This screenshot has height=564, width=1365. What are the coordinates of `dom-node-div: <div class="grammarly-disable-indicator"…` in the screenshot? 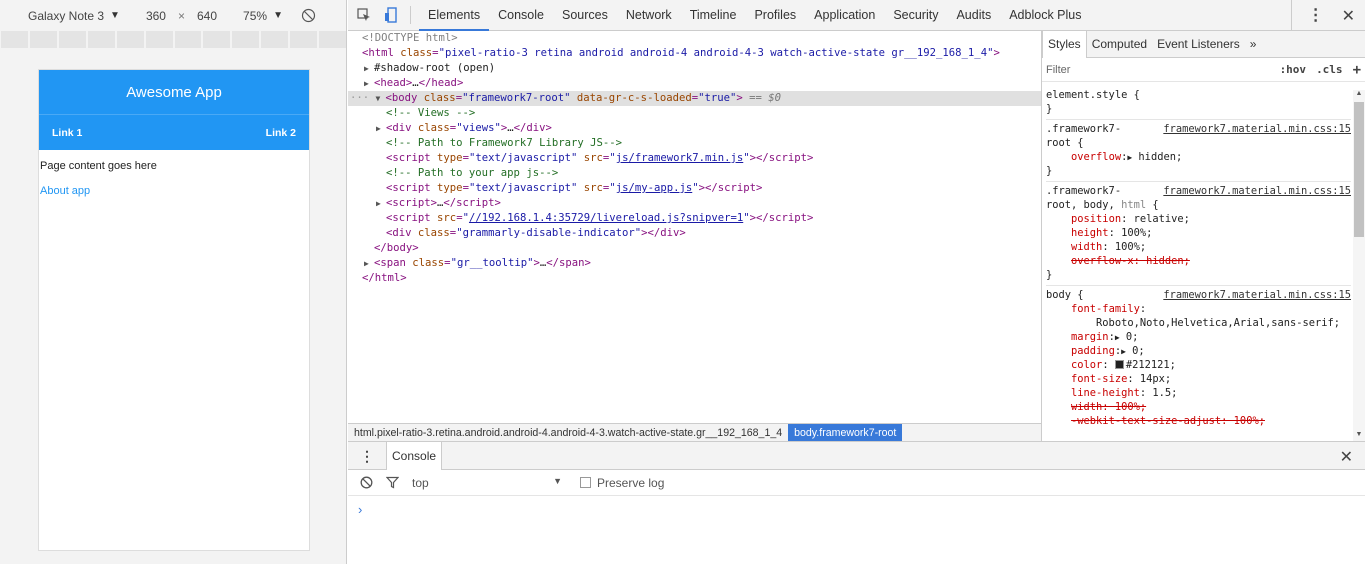 It's located at (694, 233).